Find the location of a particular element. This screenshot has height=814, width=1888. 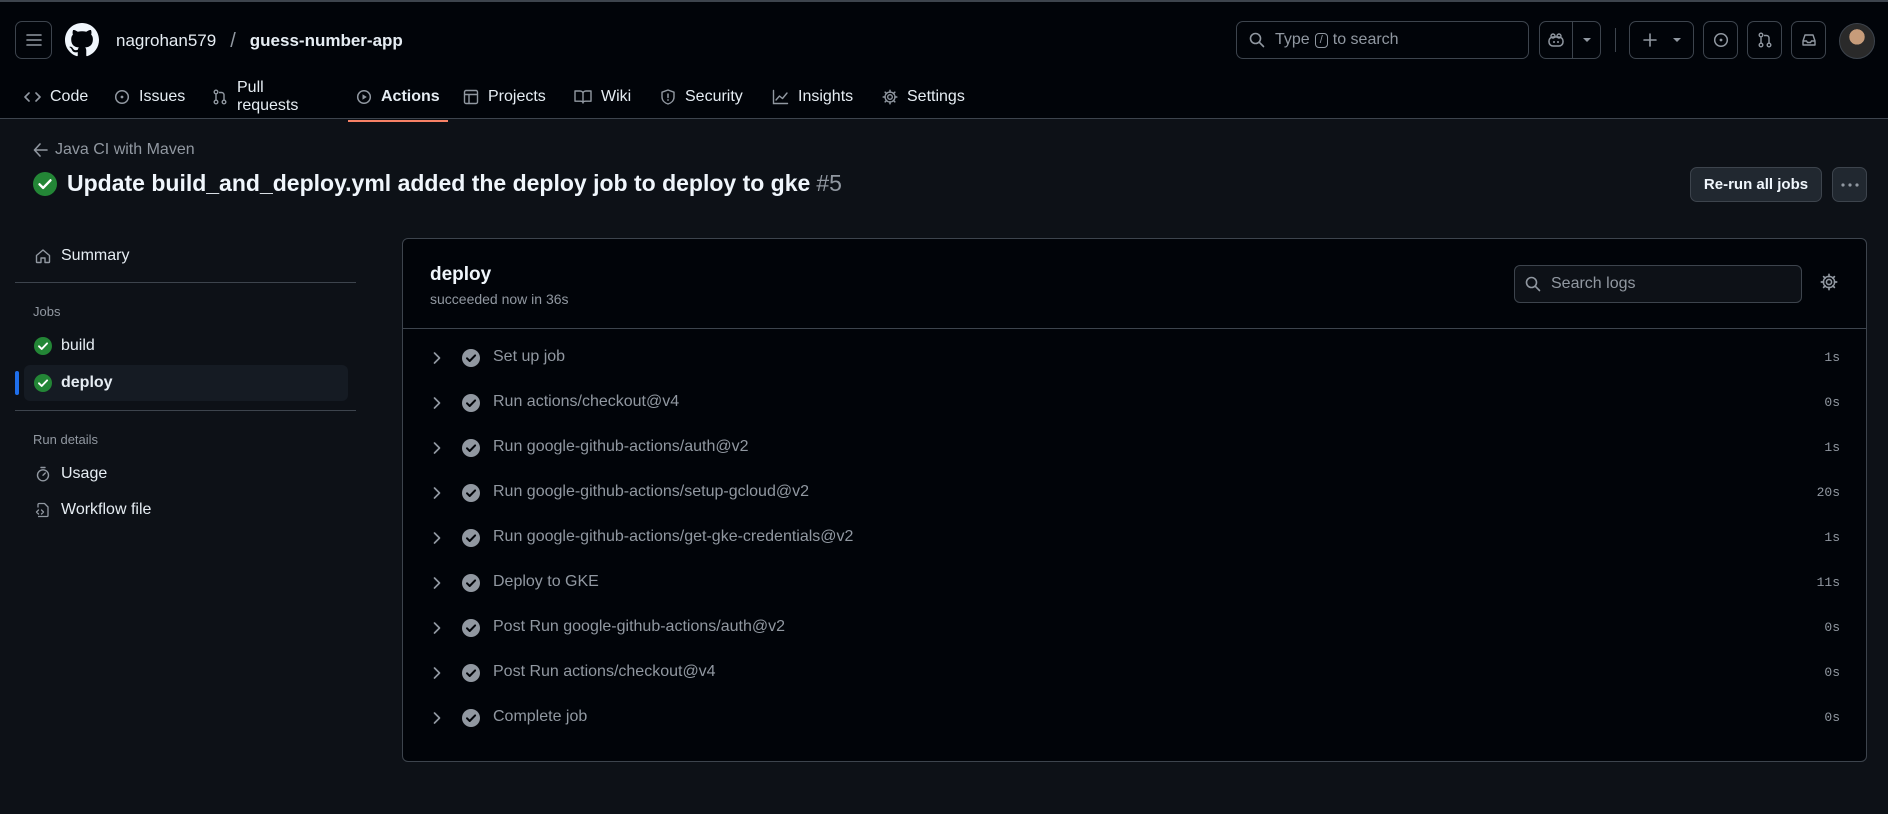

search-hint-prefix: Type is located at coordinates (1292, 39).